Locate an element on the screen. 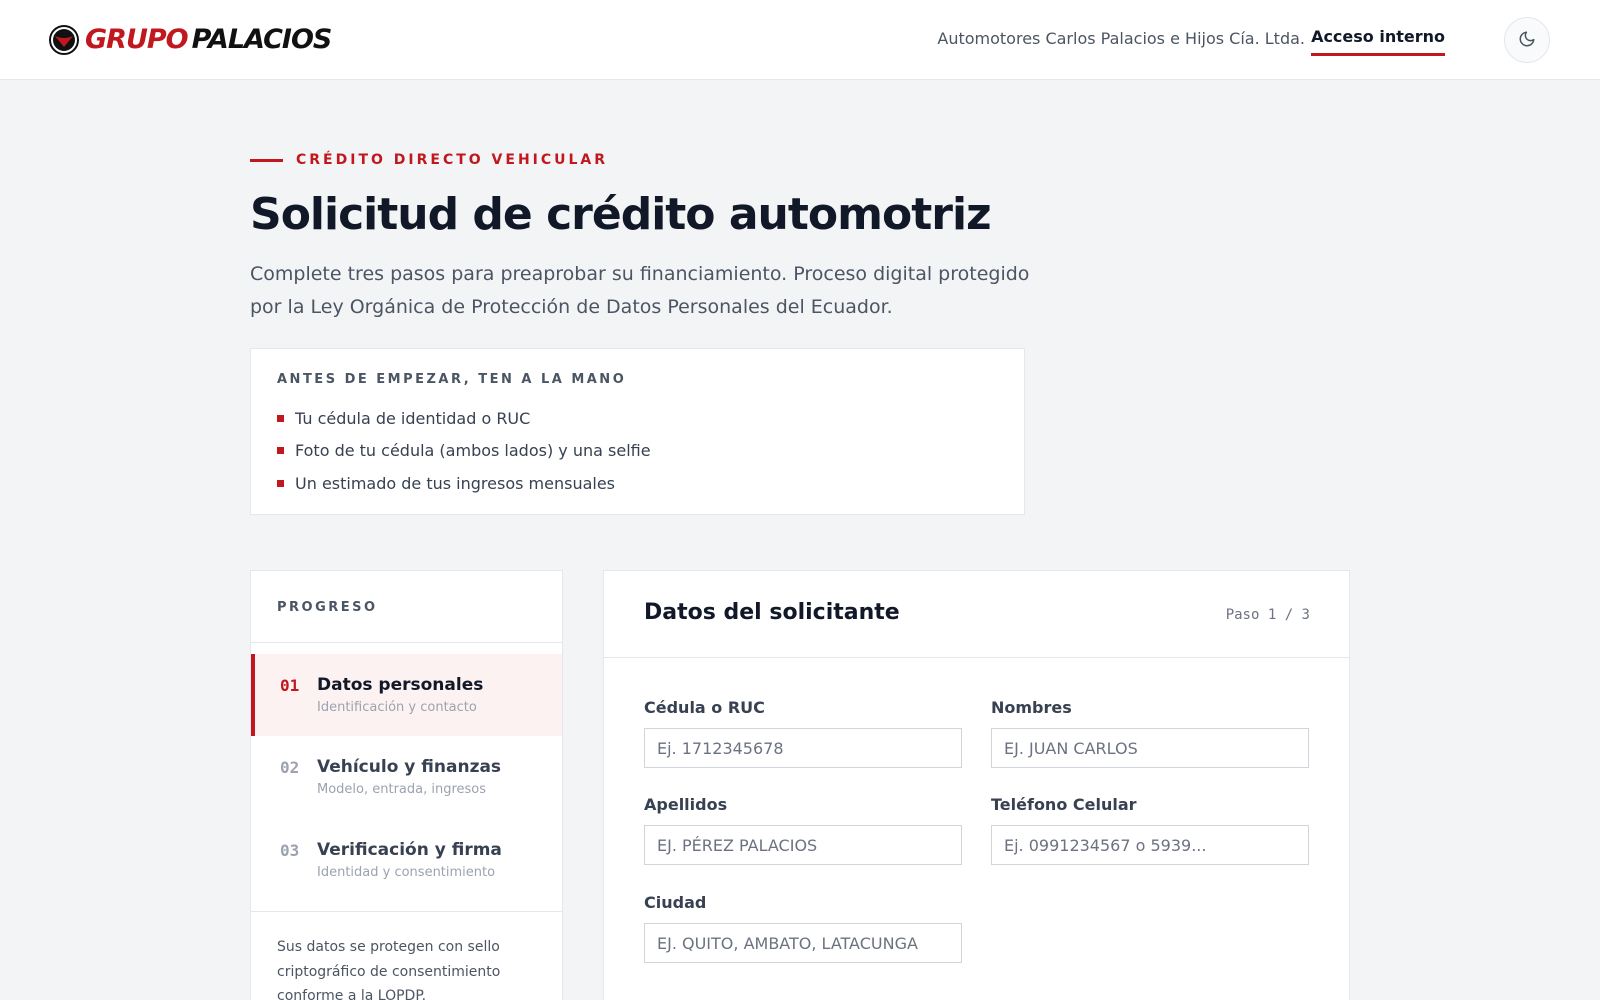  telefono-label: Teléfono Celular is located at coordinates (1064, 804).